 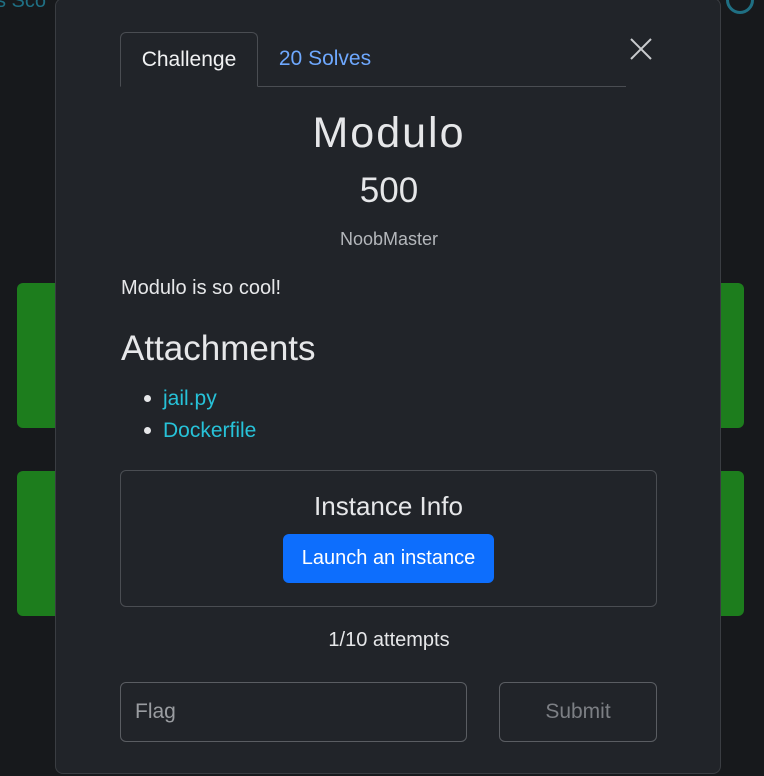 What do you see at coordinates (389, 133) in the screenshot?
I see `challenge-title: Modulo` at bounding box center [389, 133].